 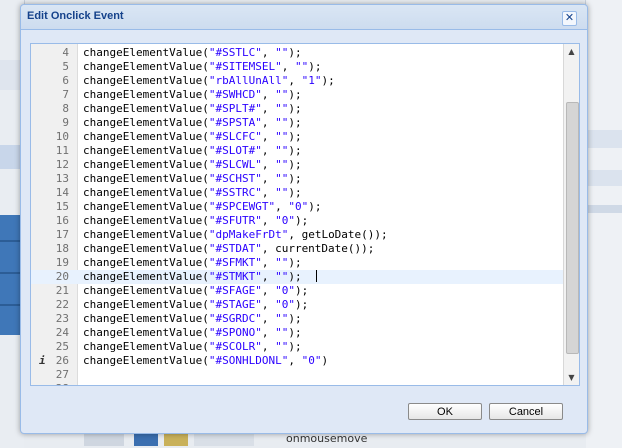 I want to click on line-number: 27, so click(x=62, y=374).